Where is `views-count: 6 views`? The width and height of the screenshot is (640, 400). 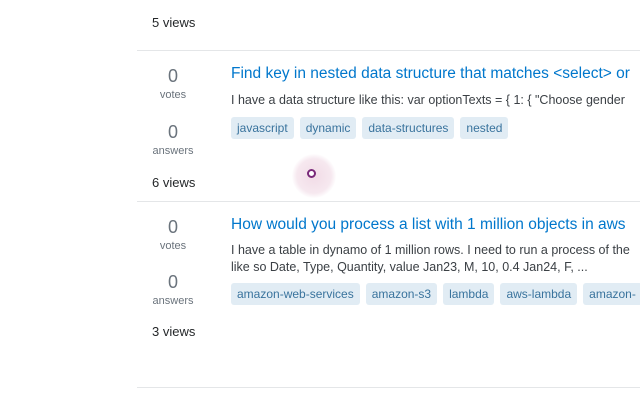
views-count: 6 views is located at coordinates (174, 182).